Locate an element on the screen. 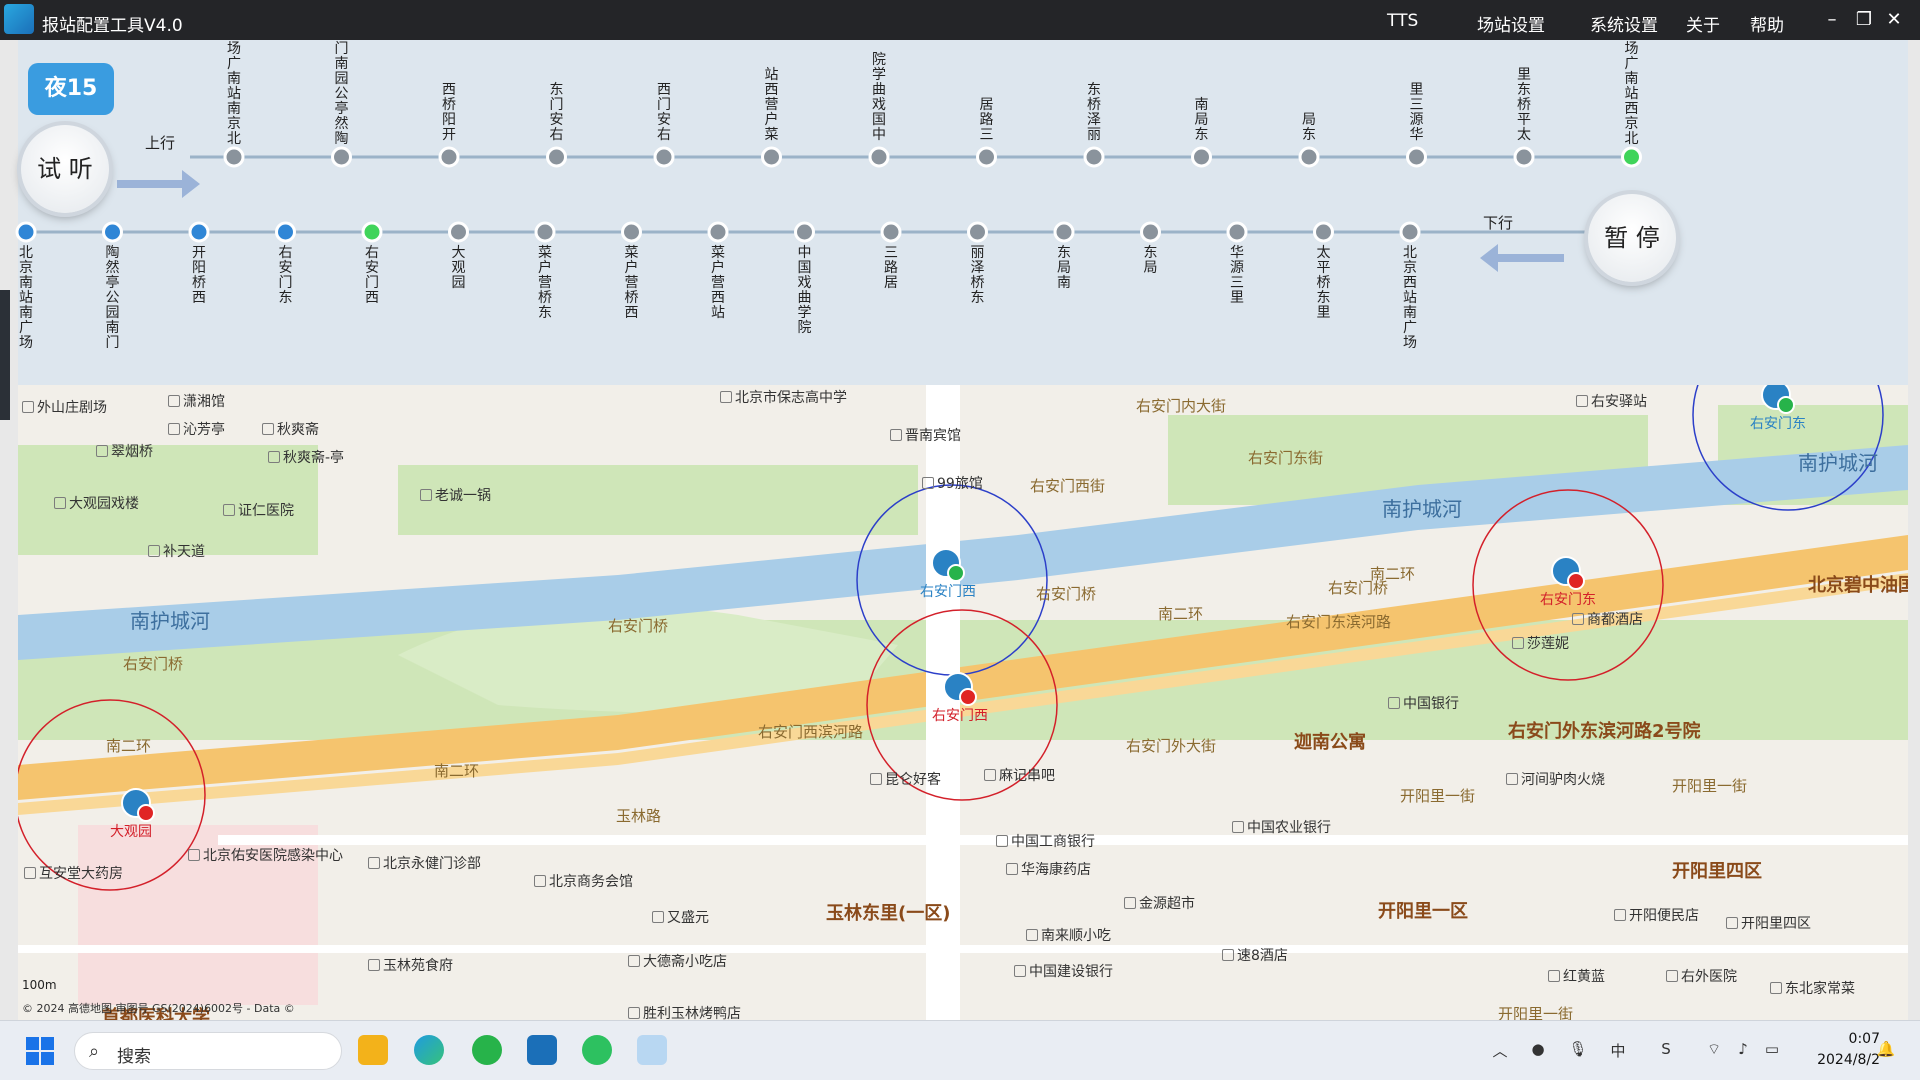 This screenshot has width=1920, height=1080. map-label-poi: 东北家常菜 is located at coordinates (1812, 988).